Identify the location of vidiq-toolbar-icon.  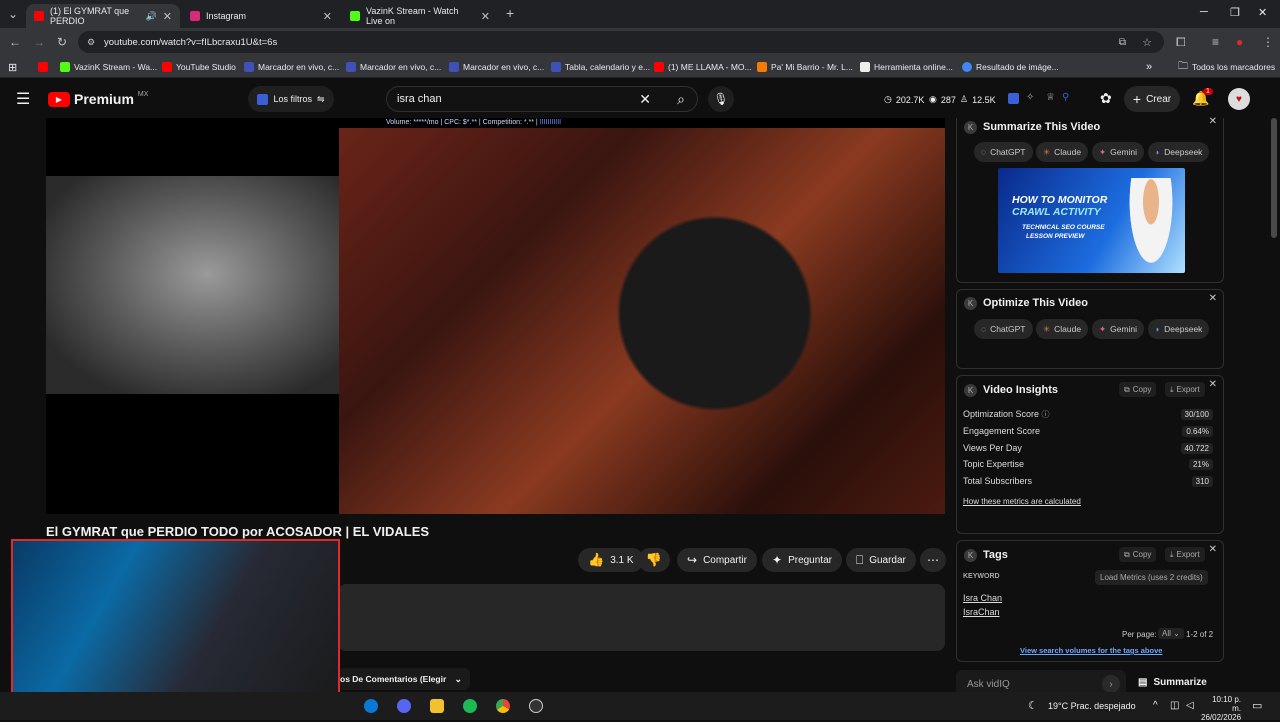
(1013, 98).